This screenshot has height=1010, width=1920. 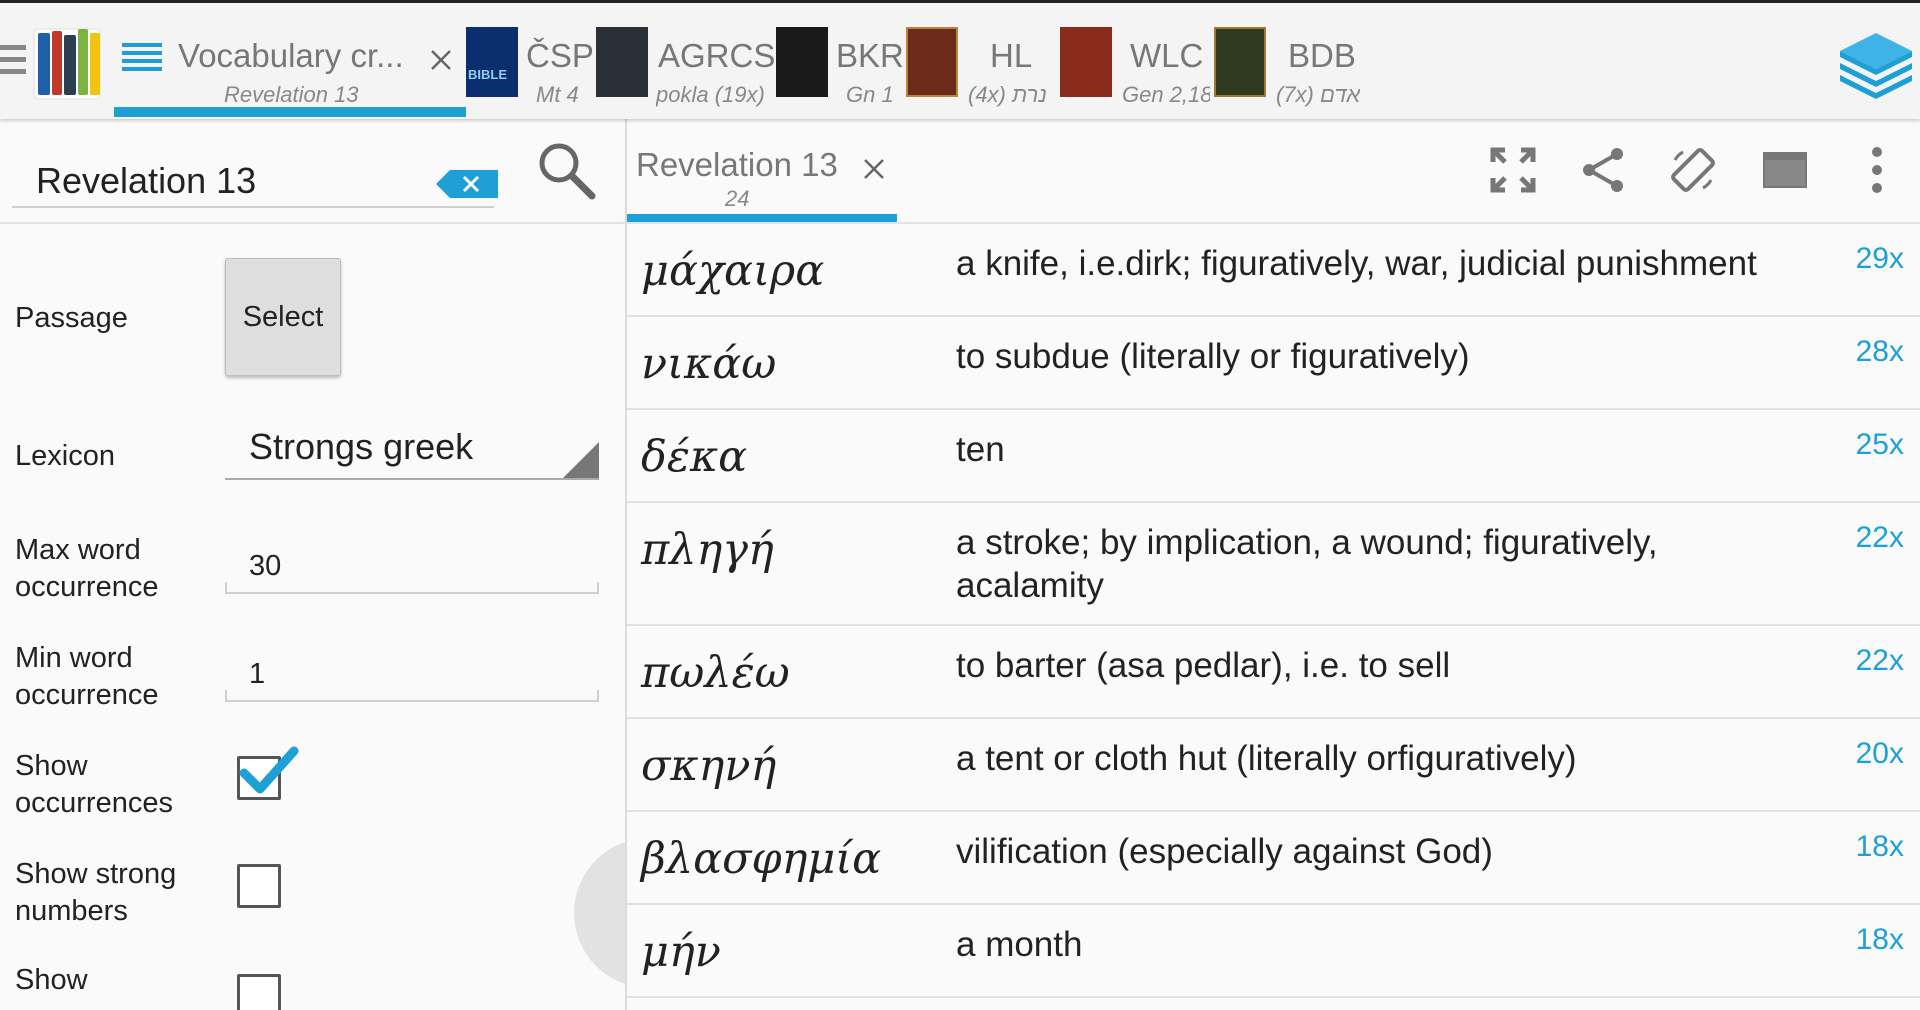 I want to click on definition: to subdue (literally or figuratively), so click(x=1213, y=356).